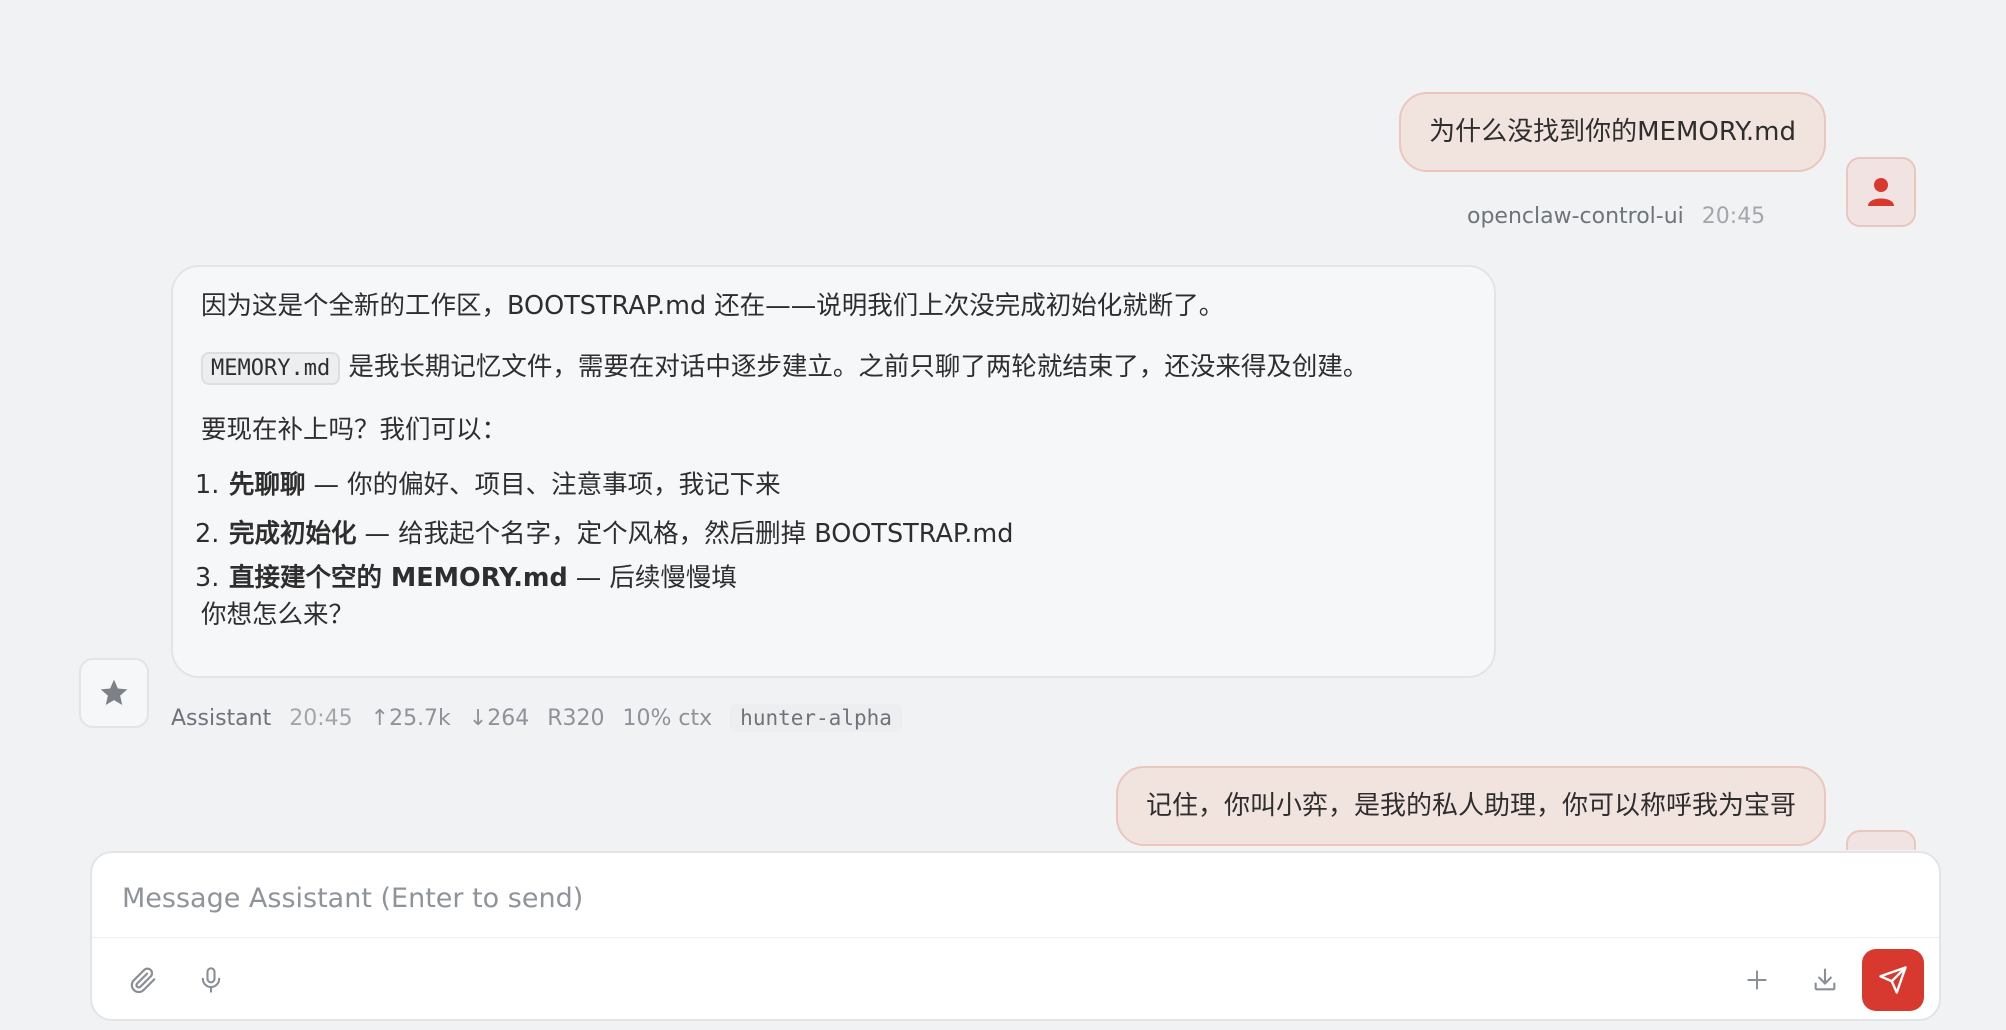  What do you see at coordinates (398, 578) in the screenshot?
I see `list-item-title: 直接建个空的 MEMORY.md` at bounding box center [398, 578].